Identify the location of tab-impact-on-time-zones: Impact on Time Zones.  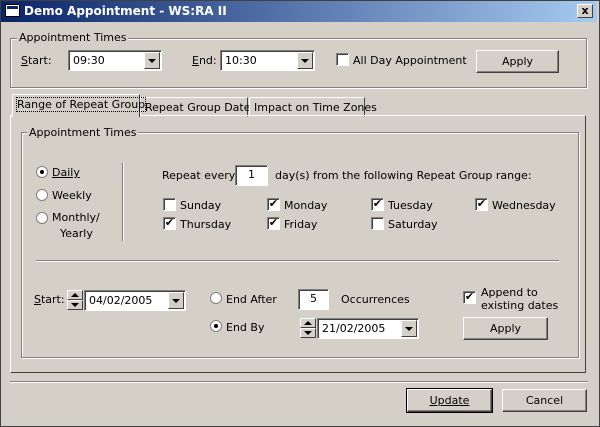
(313, 107).